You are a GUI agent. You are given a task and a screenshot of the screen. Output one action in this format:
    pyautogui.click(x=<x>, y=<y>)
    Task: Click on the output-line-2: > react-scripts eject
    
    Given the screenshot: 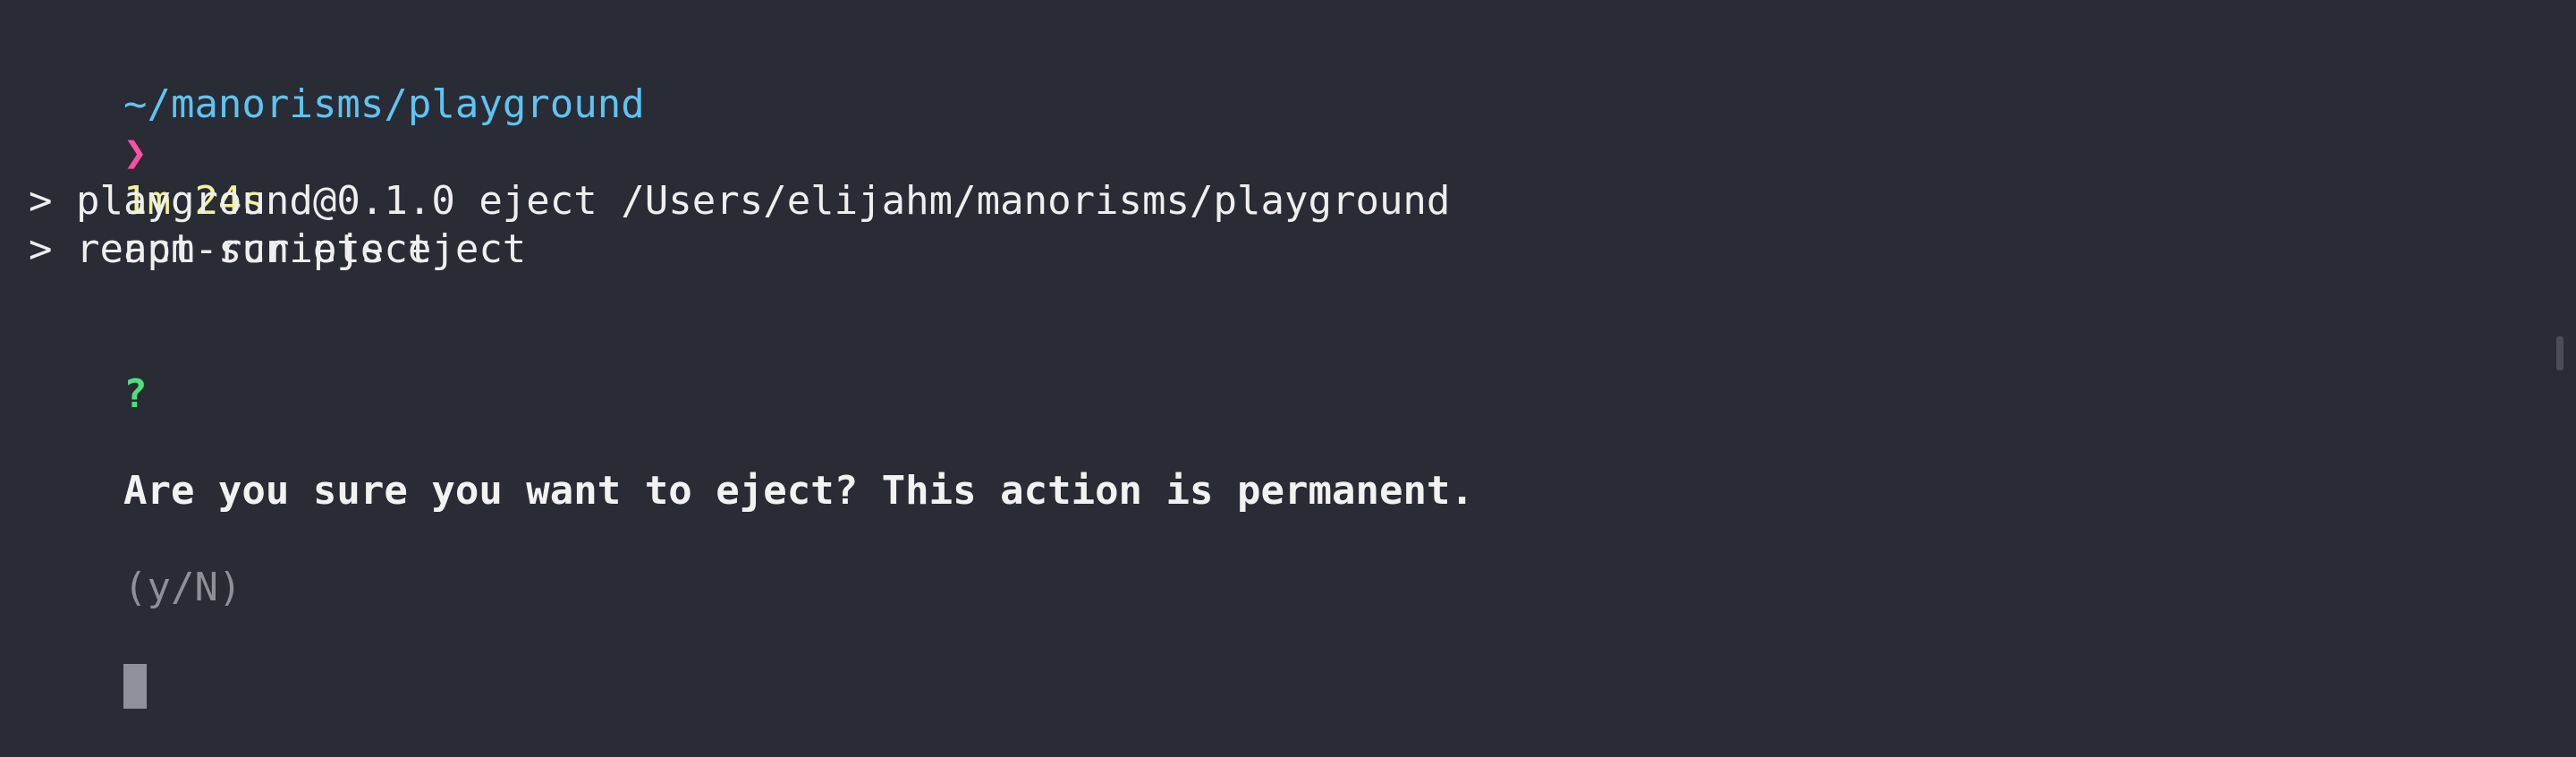 What is the action you would take?
    pyautogui.click(x=278, y=249)
    